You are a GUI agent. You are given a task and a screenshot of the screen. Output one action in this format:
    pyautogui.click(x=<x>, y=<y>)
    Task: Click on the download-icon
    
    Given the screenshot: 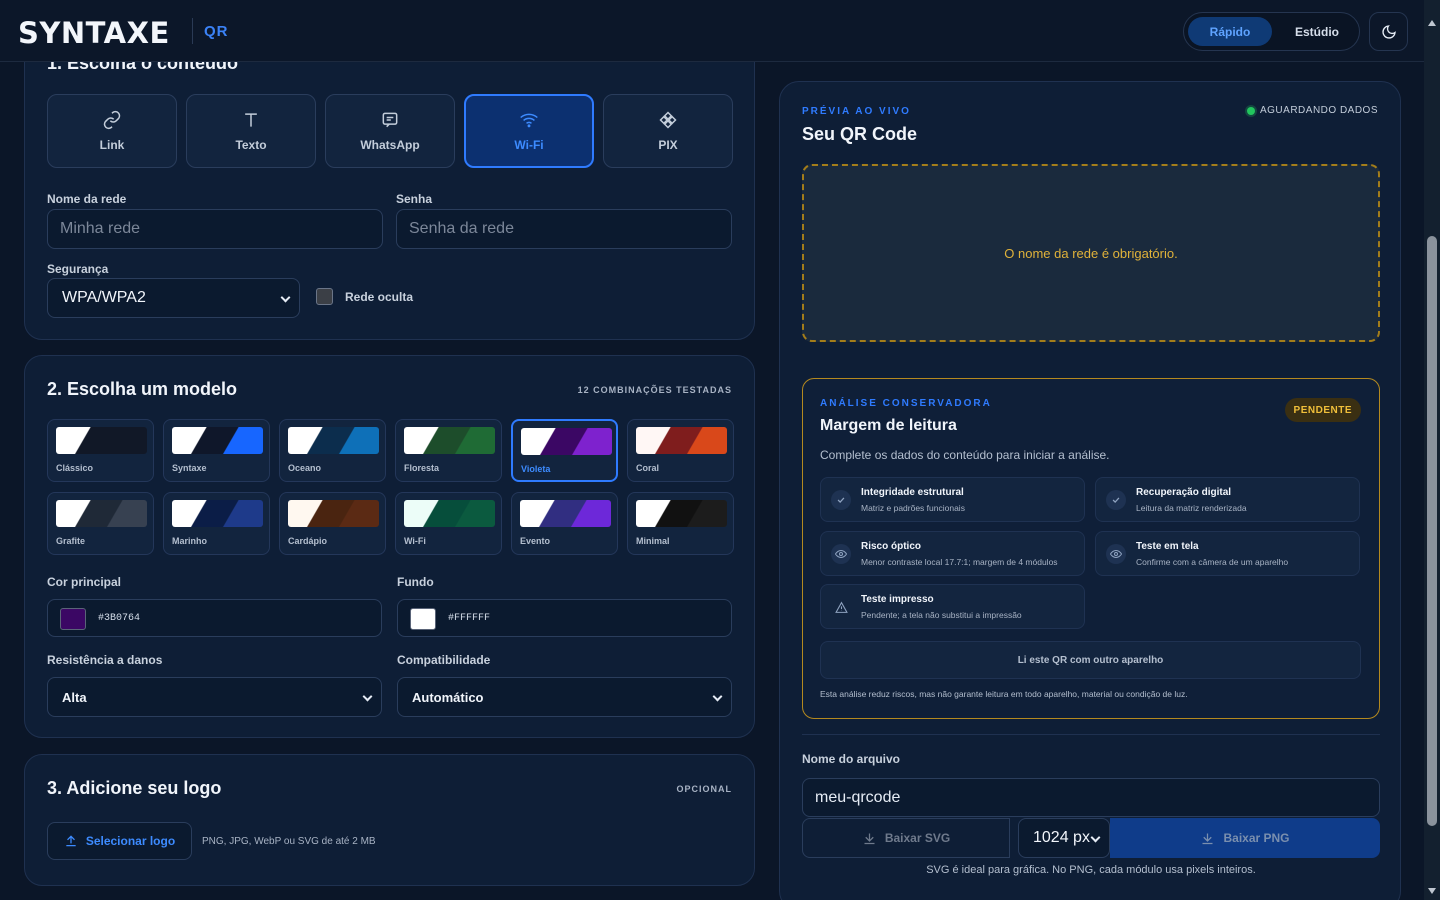 What is the action you would take?
    pyautogui.click(x=869, y=838)
    